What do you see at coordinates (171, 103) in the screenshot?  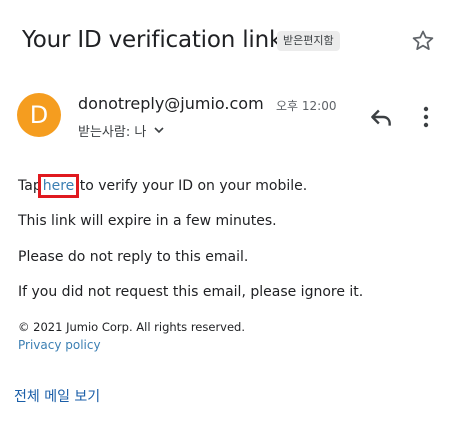 I see `sender-address: donotreply@jumio.com` at bounding box center [171, 103].